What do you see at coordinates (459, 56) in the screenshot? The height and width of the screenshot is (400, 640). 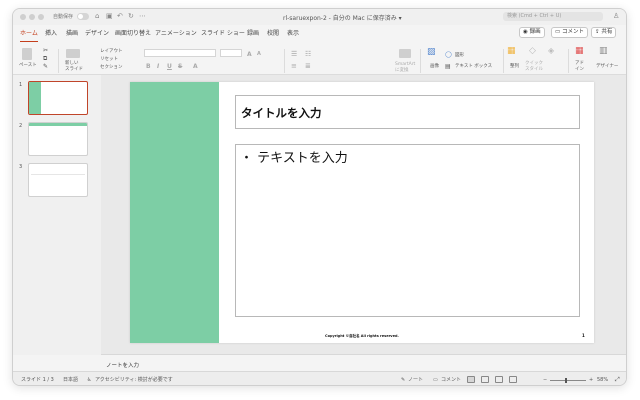 I see `shapes-label: 図形` at bounding box center [459, 56].